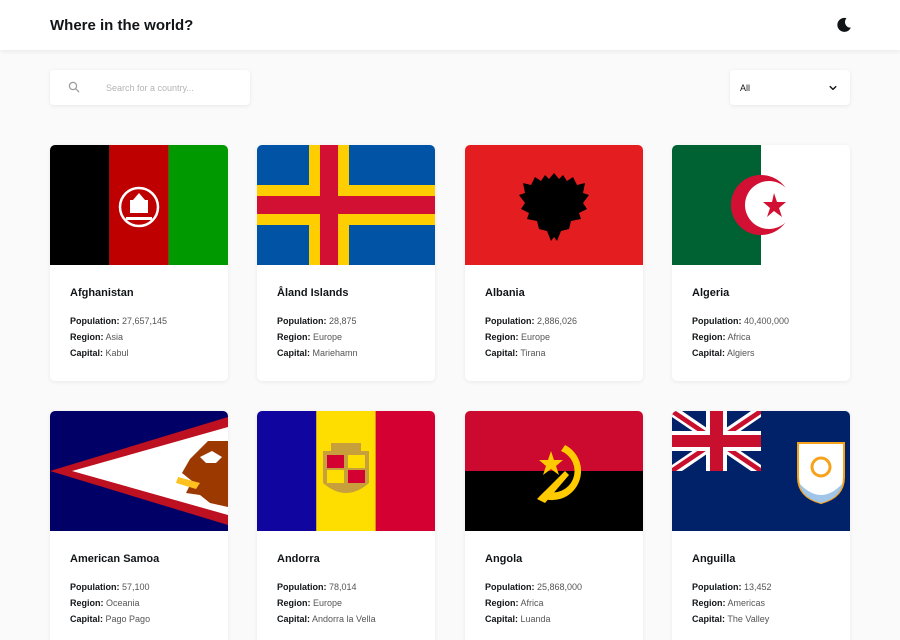 The width and height of the screenshot is (900, 640). I want to click on capital-value: Algiers, so click(741, 353).